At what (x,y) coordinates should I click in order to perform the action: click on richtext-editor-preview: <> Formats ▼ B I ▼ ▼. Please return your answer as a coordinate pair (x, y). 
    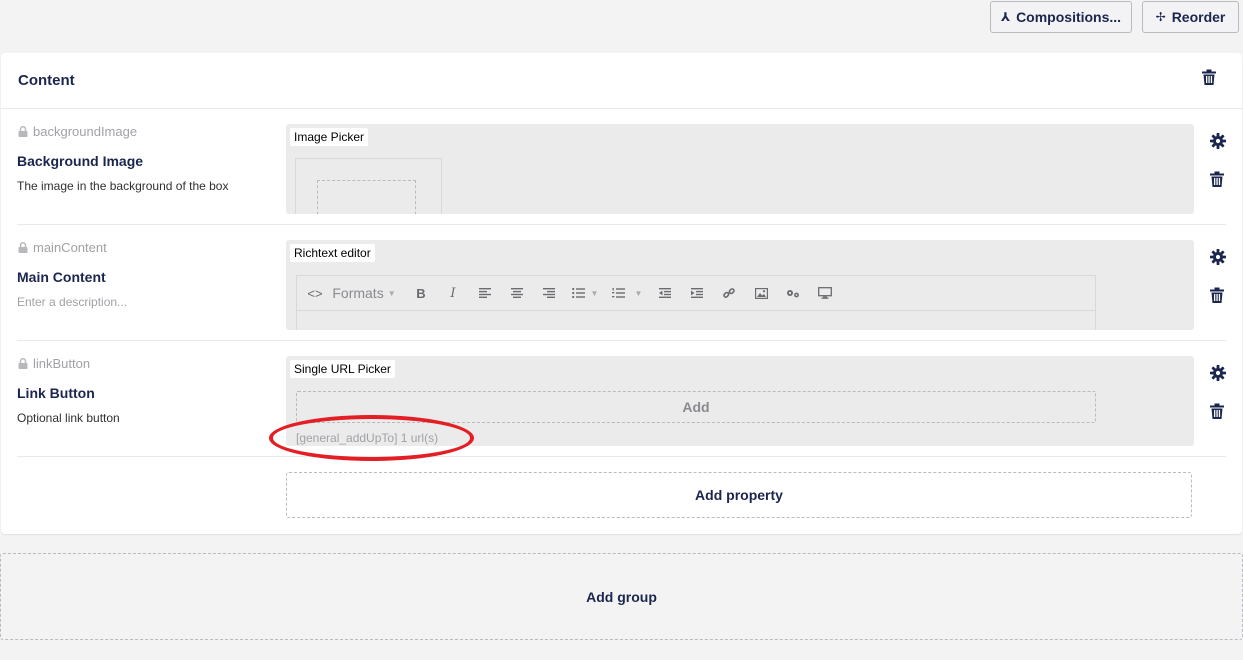
    Looking at the image, I should click on (696, 302).